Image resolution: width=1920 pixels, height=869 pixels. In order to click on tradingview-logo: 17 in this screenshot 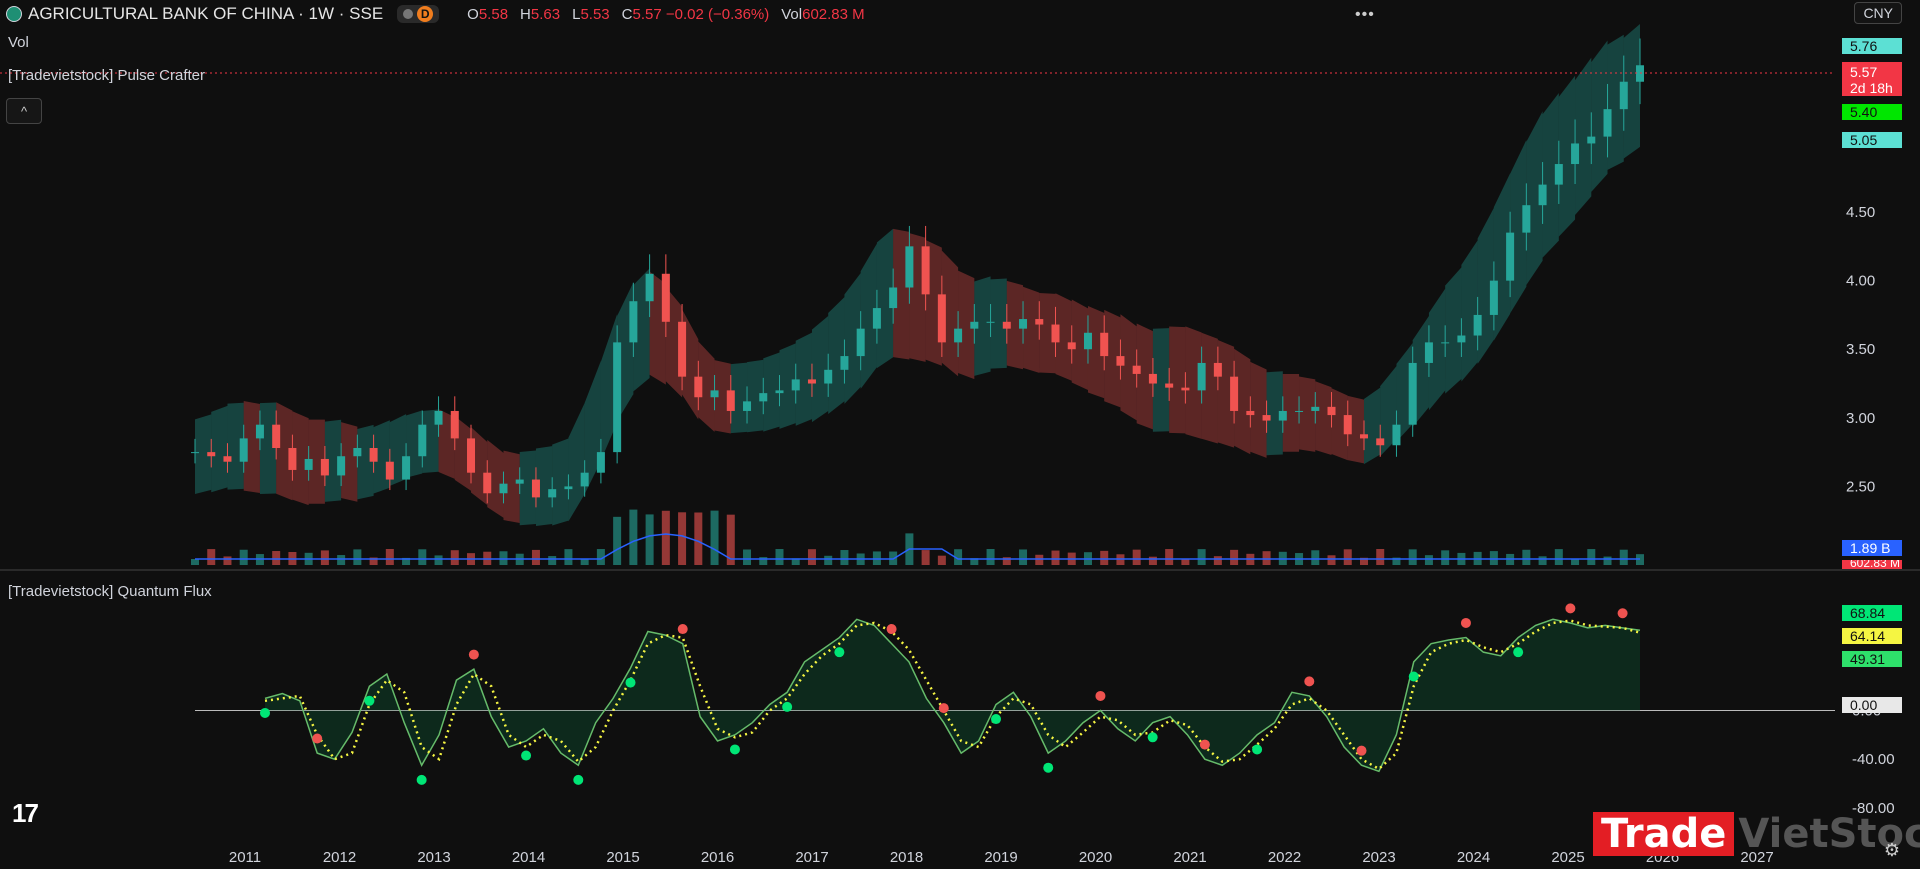, I will do `click(25, 813)`.